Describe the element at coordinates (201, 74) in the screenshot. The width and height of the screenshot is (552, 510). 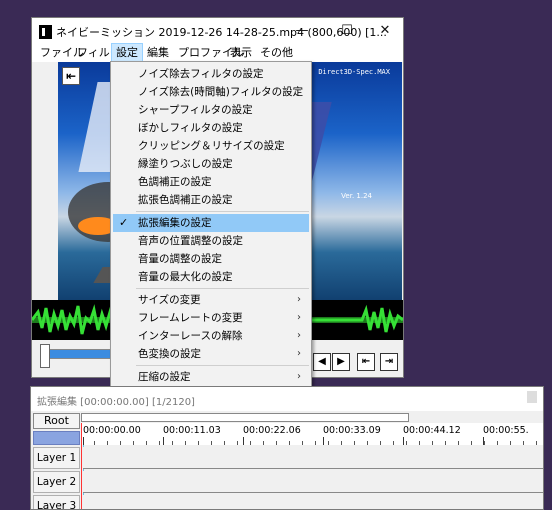
I see `dropdown-item-label: ノイズ除去フィルタの設定` at that location.